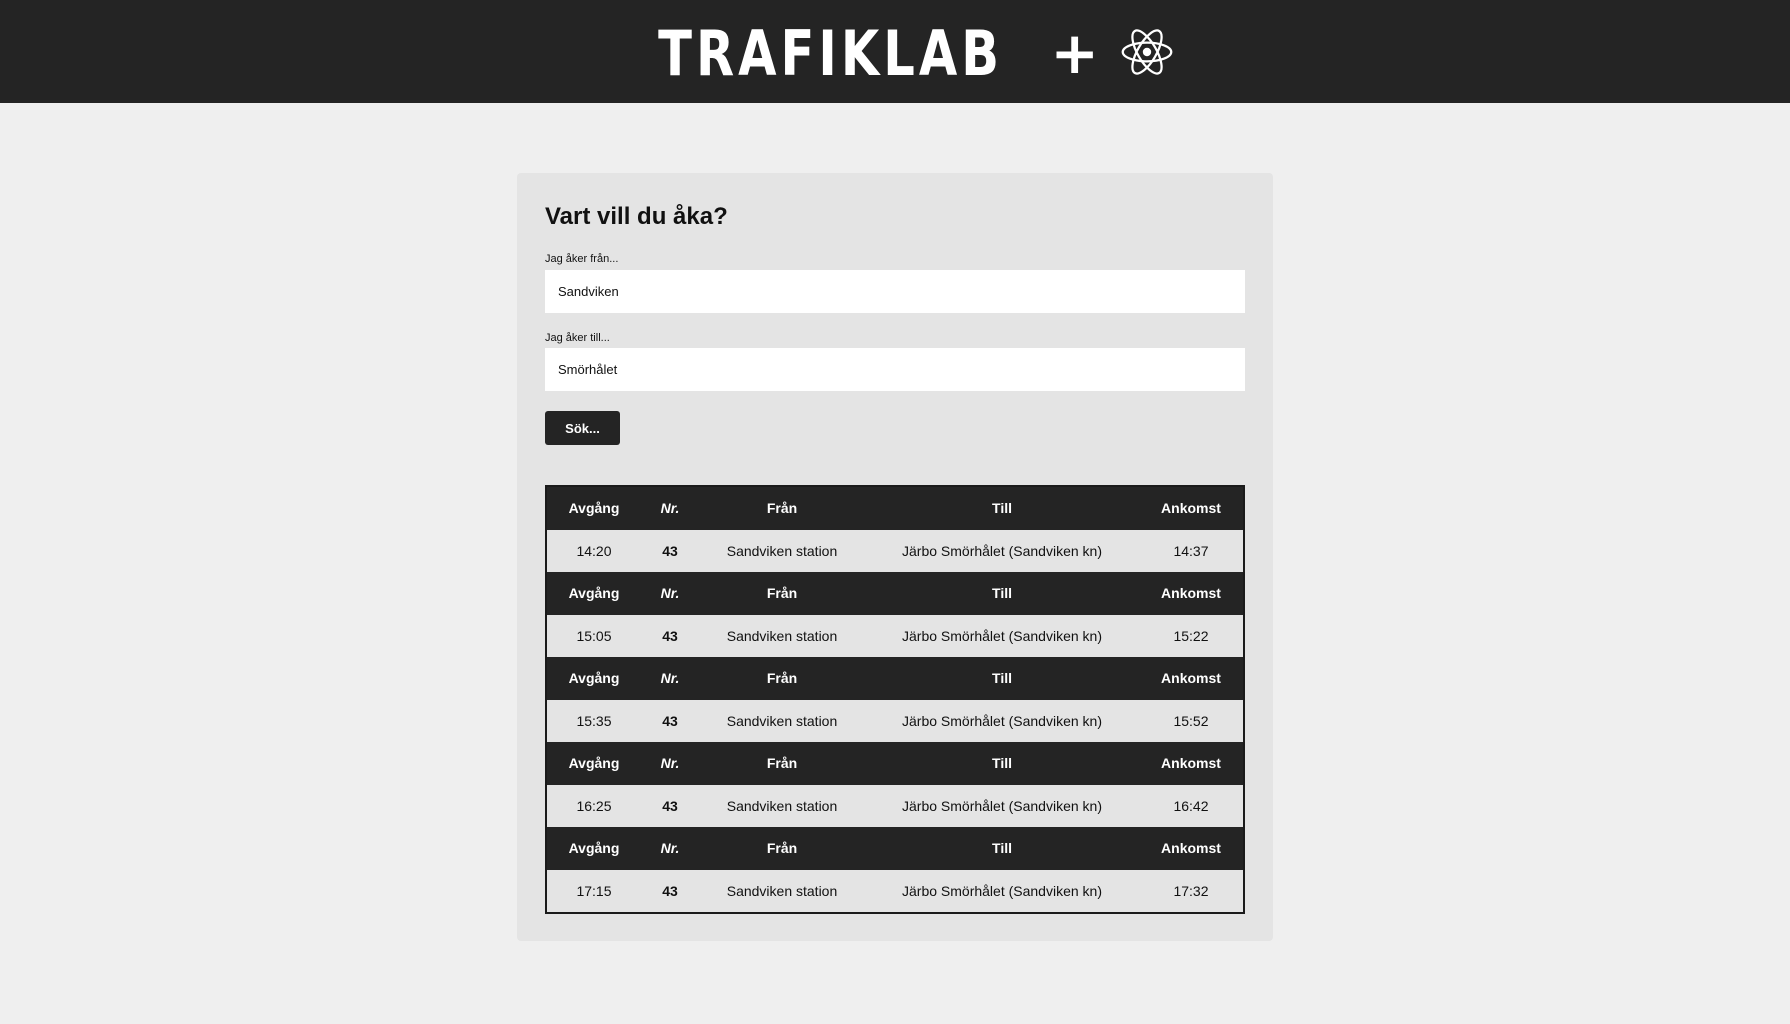 The image size is (1790, 1024). Describe the element at coordinates (594, 890) in the screenshot. I see `cell-departure: 17:15` at that location.